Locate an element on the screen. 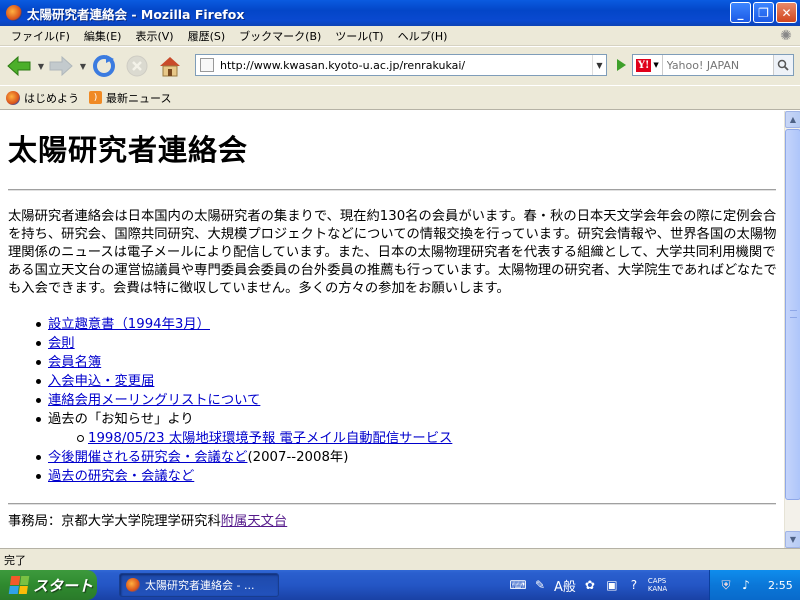 The height and width of the screenshot is (600, 800). menu-tools: ツール(T) is located at coordinates (359, 36).